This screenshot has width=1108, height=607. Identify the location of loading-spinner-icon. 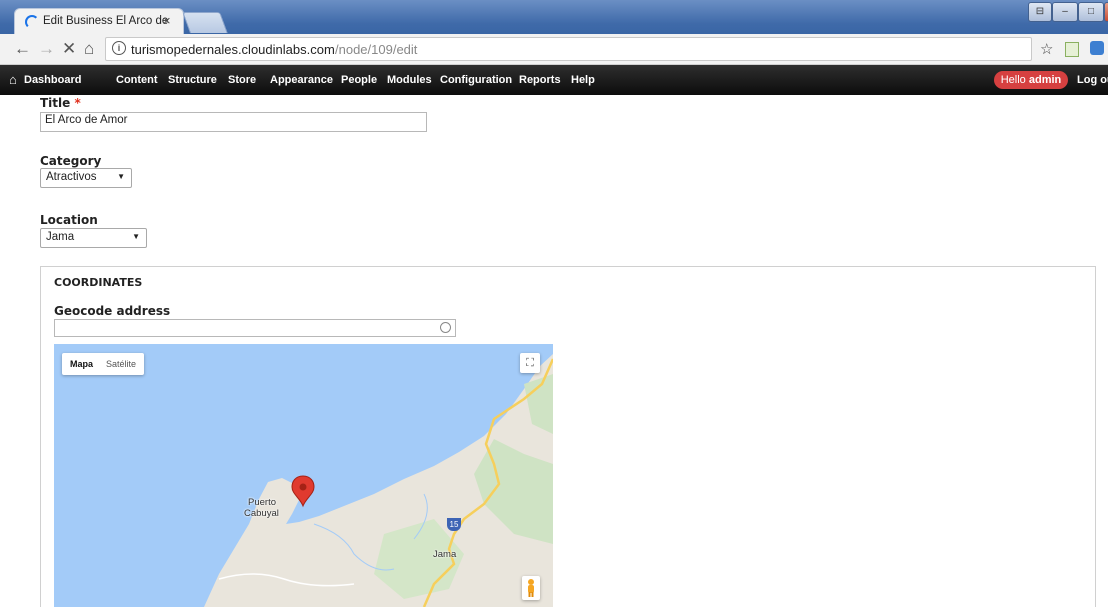
(32, 22).